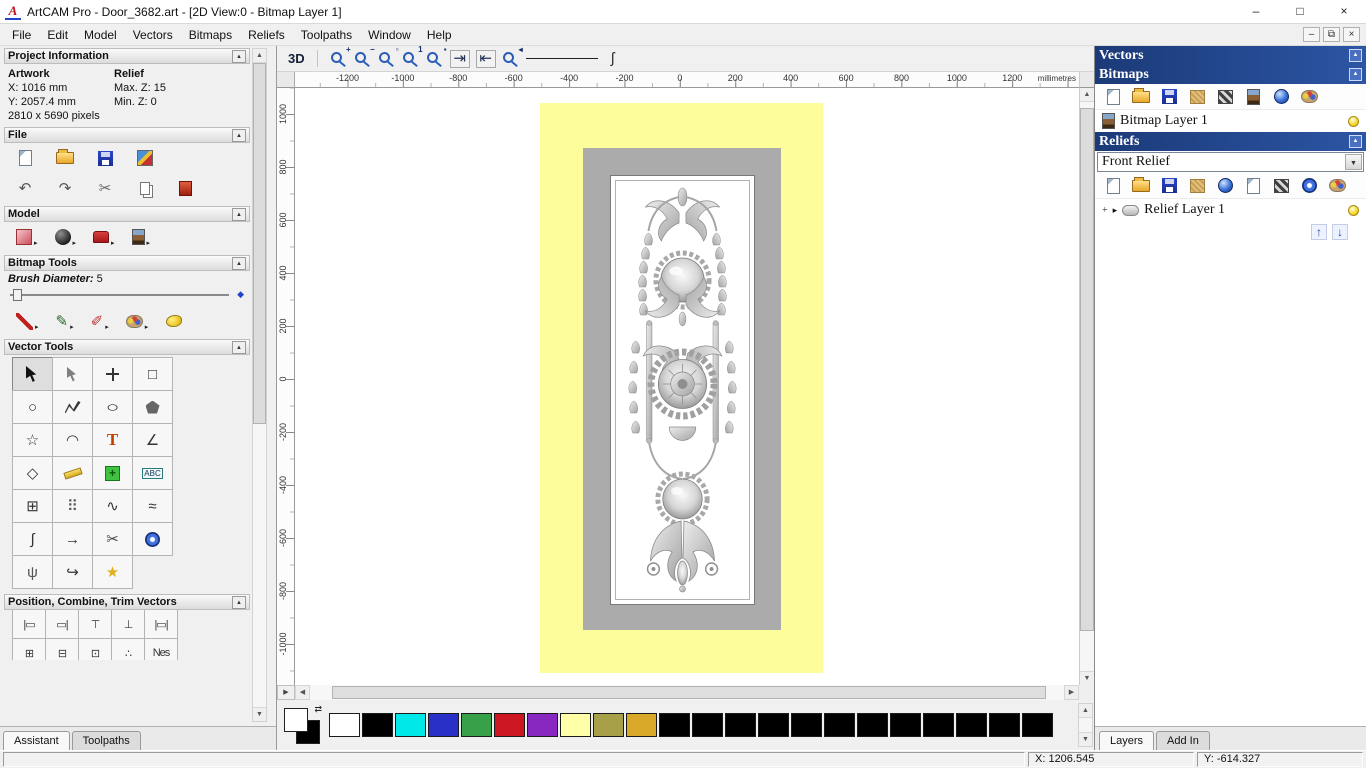 The image size is (1366, 768). I want to click on mdi-restore-button: ⧉, so click(1331, 34).